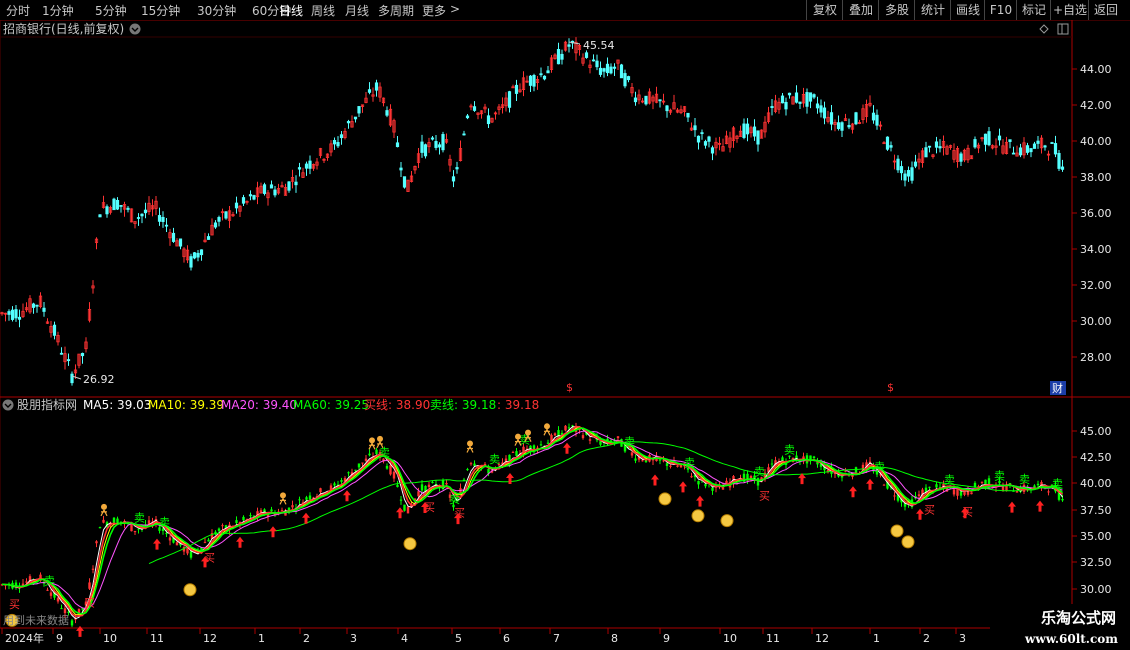  Describe the element at coordinates (1069, 10) in the screenshot. I see `button-add-watchlist: +自选` at that location.